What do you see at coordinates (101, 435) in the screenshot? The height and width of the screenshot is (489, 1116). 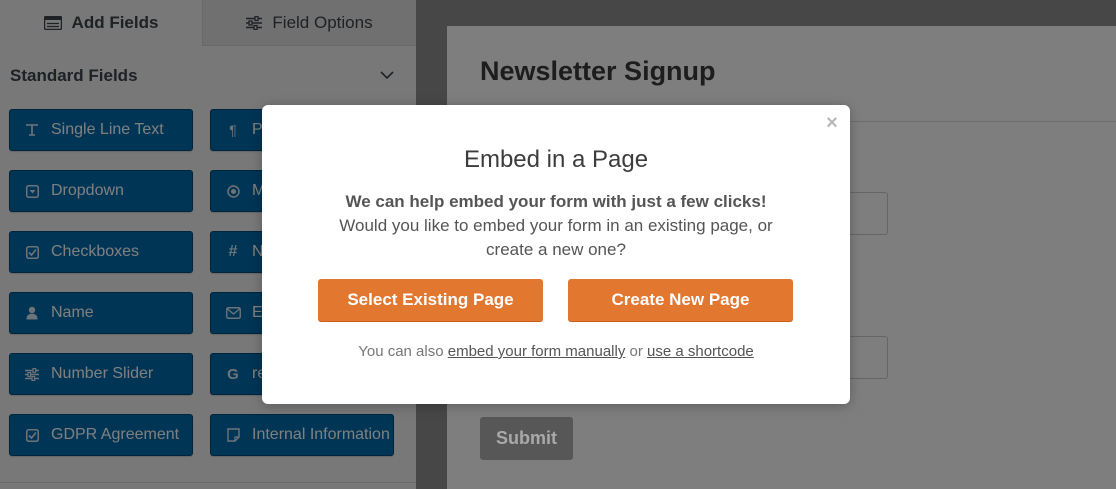 I see `field-gdpr-agreement: GDPR Agreement` at bounding box center [101, 435].